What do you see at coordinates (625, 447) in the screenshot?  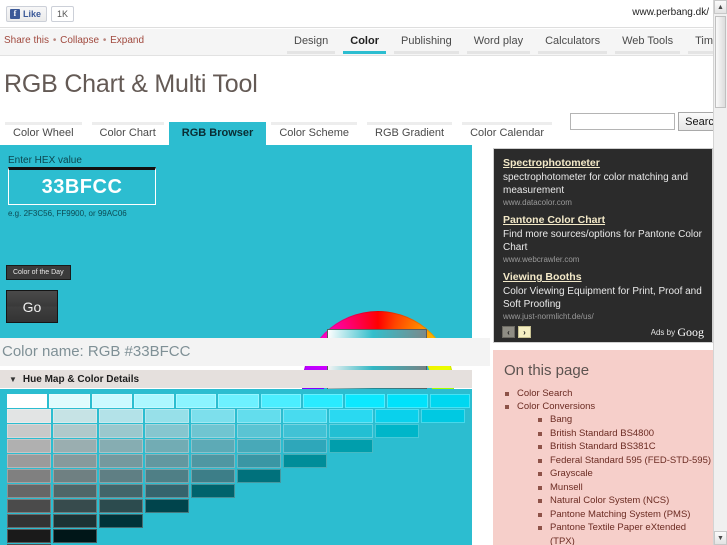 I see `list-item: British Standard BS381C` at bounding box center [625, 447].